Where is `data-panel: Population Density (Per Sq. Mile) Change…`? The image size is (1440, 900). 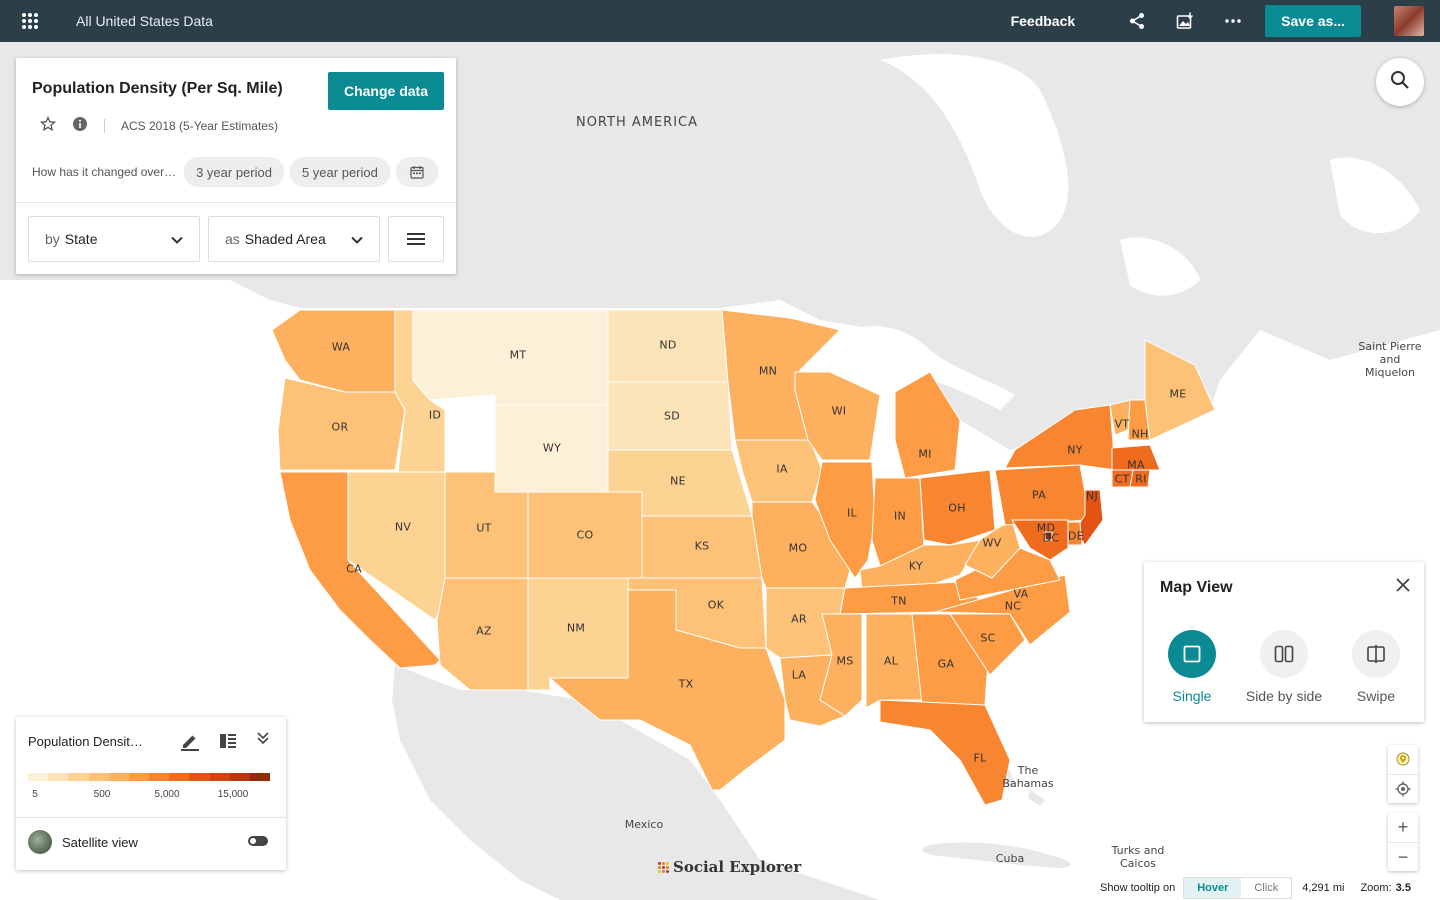
data-panel: Population Density (Per Sq. Mile) Change… is located at coordinates (236, 166).